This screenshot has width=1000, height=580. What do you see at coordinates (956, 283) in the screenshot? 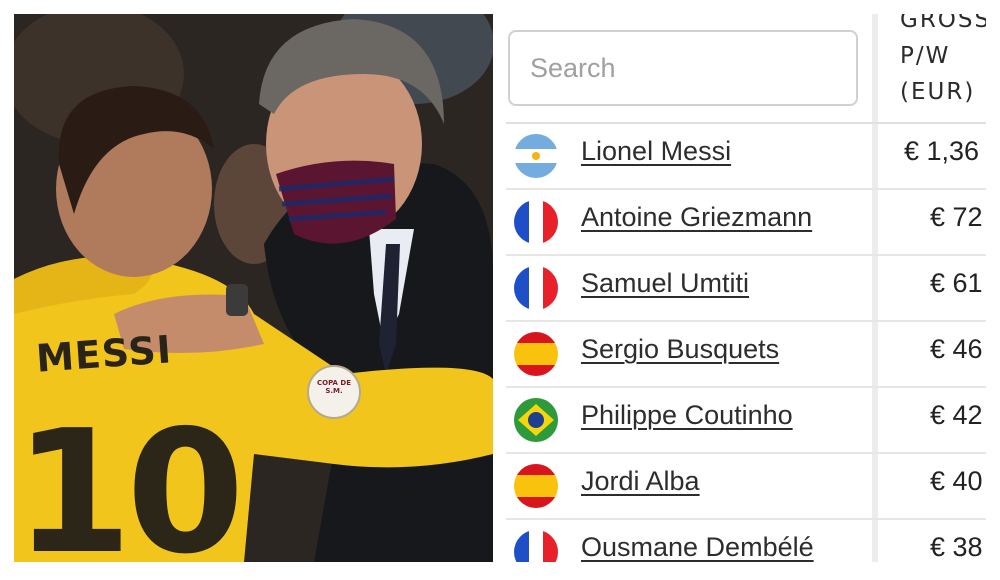
I see `salary-value: € 61` at bounding box center [956, 283].